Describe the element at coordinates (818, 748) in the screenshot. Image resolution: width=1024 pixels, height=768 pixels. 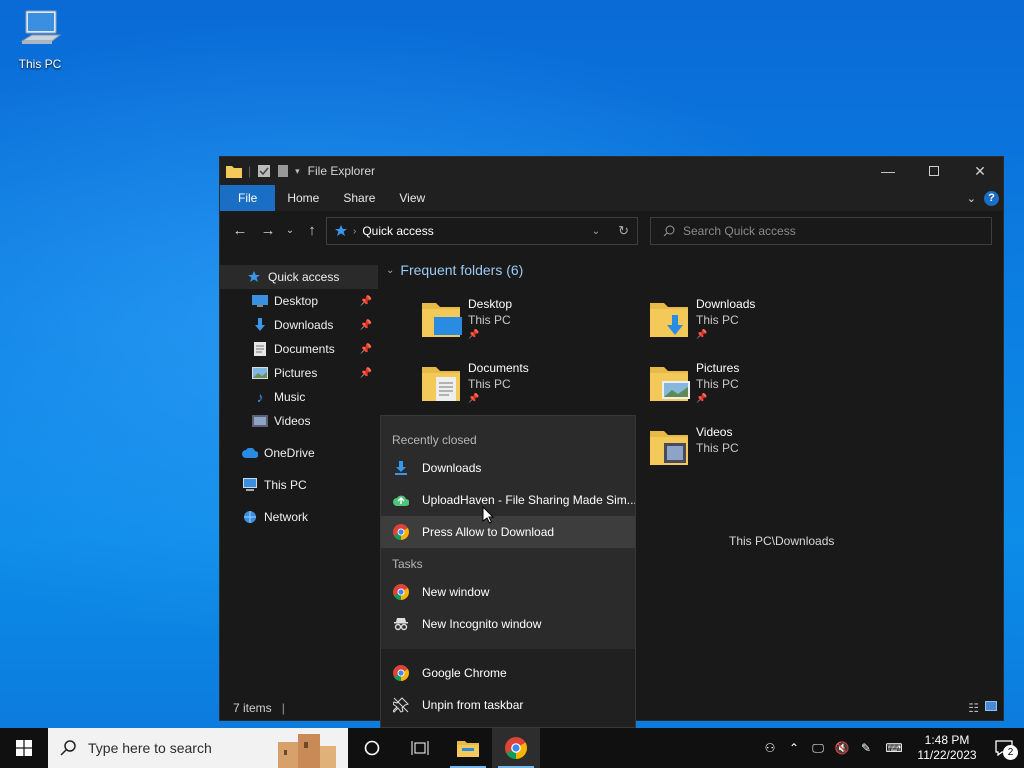
I see `network-status-button: 🖵` at that location.